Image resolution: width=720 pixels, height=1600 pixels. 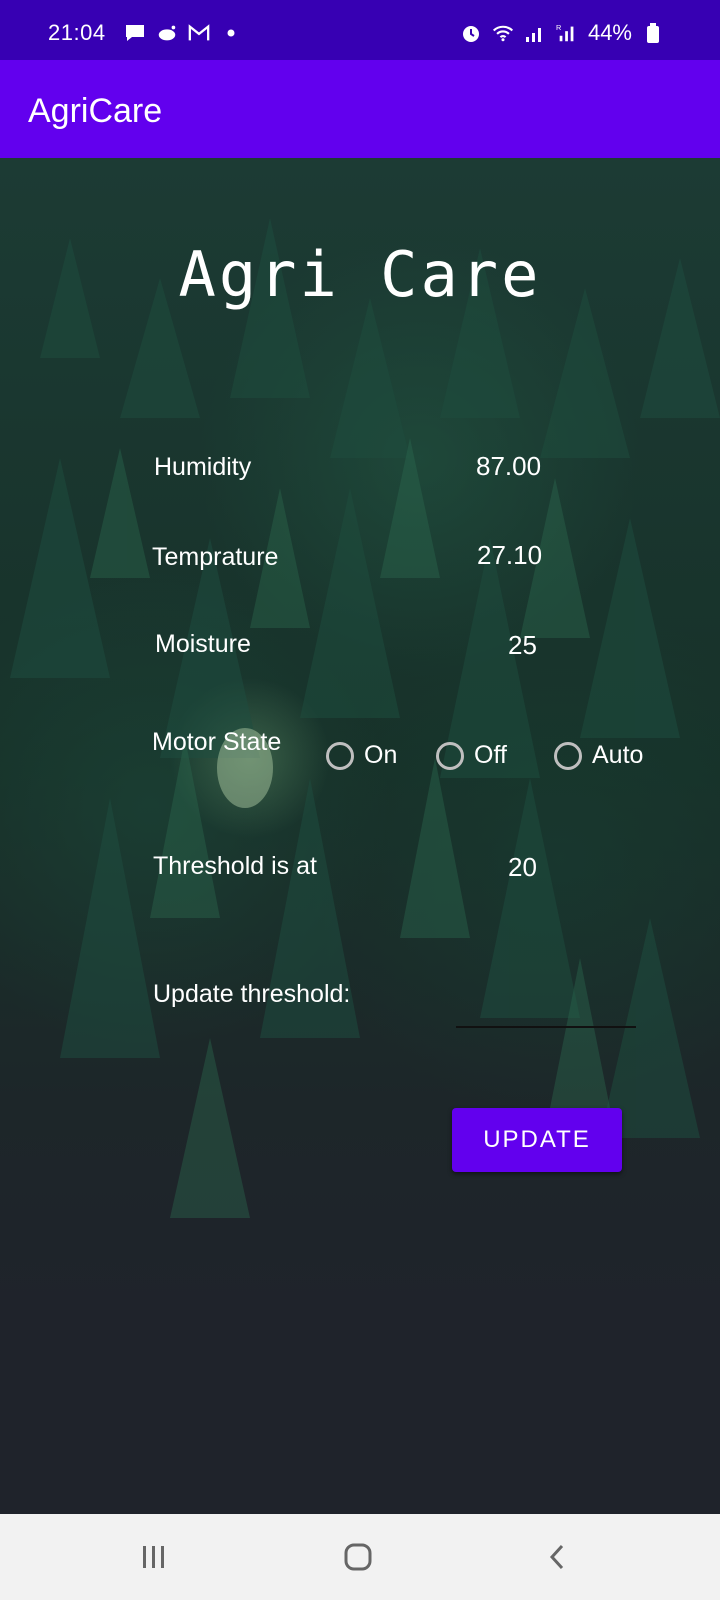 What do you see at coordinates (203, 644) in the screenshot?
I see `moisture-label: Moisture` at bounding box center [203, 644].